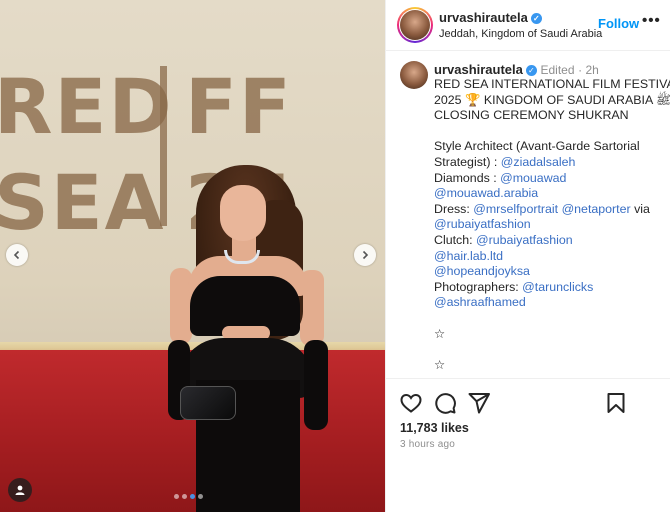  Describe the element at coordinates (557, 70) in the screenshot. I see `edited-label: Edited` at that location.